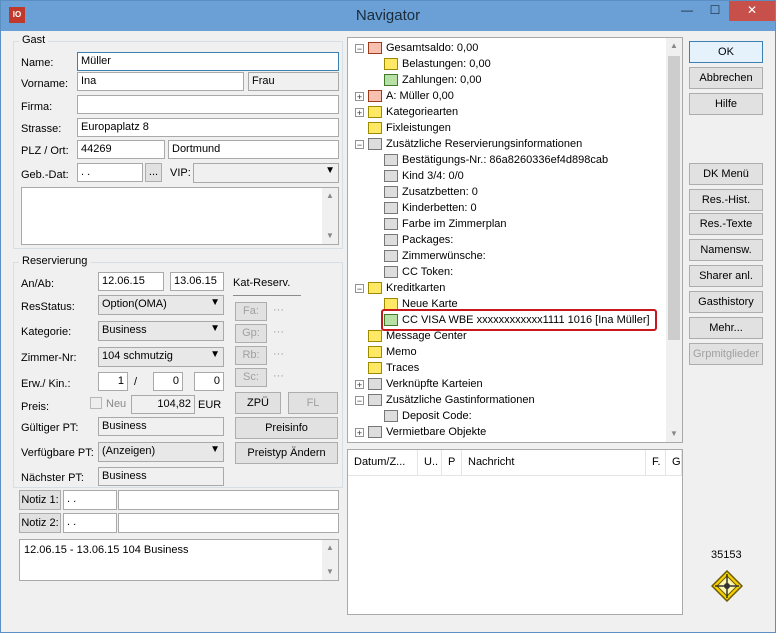 The image size is (776, 633). I want to click on zimmer-select: 104 schmutzig ▼, so click(161, 357).